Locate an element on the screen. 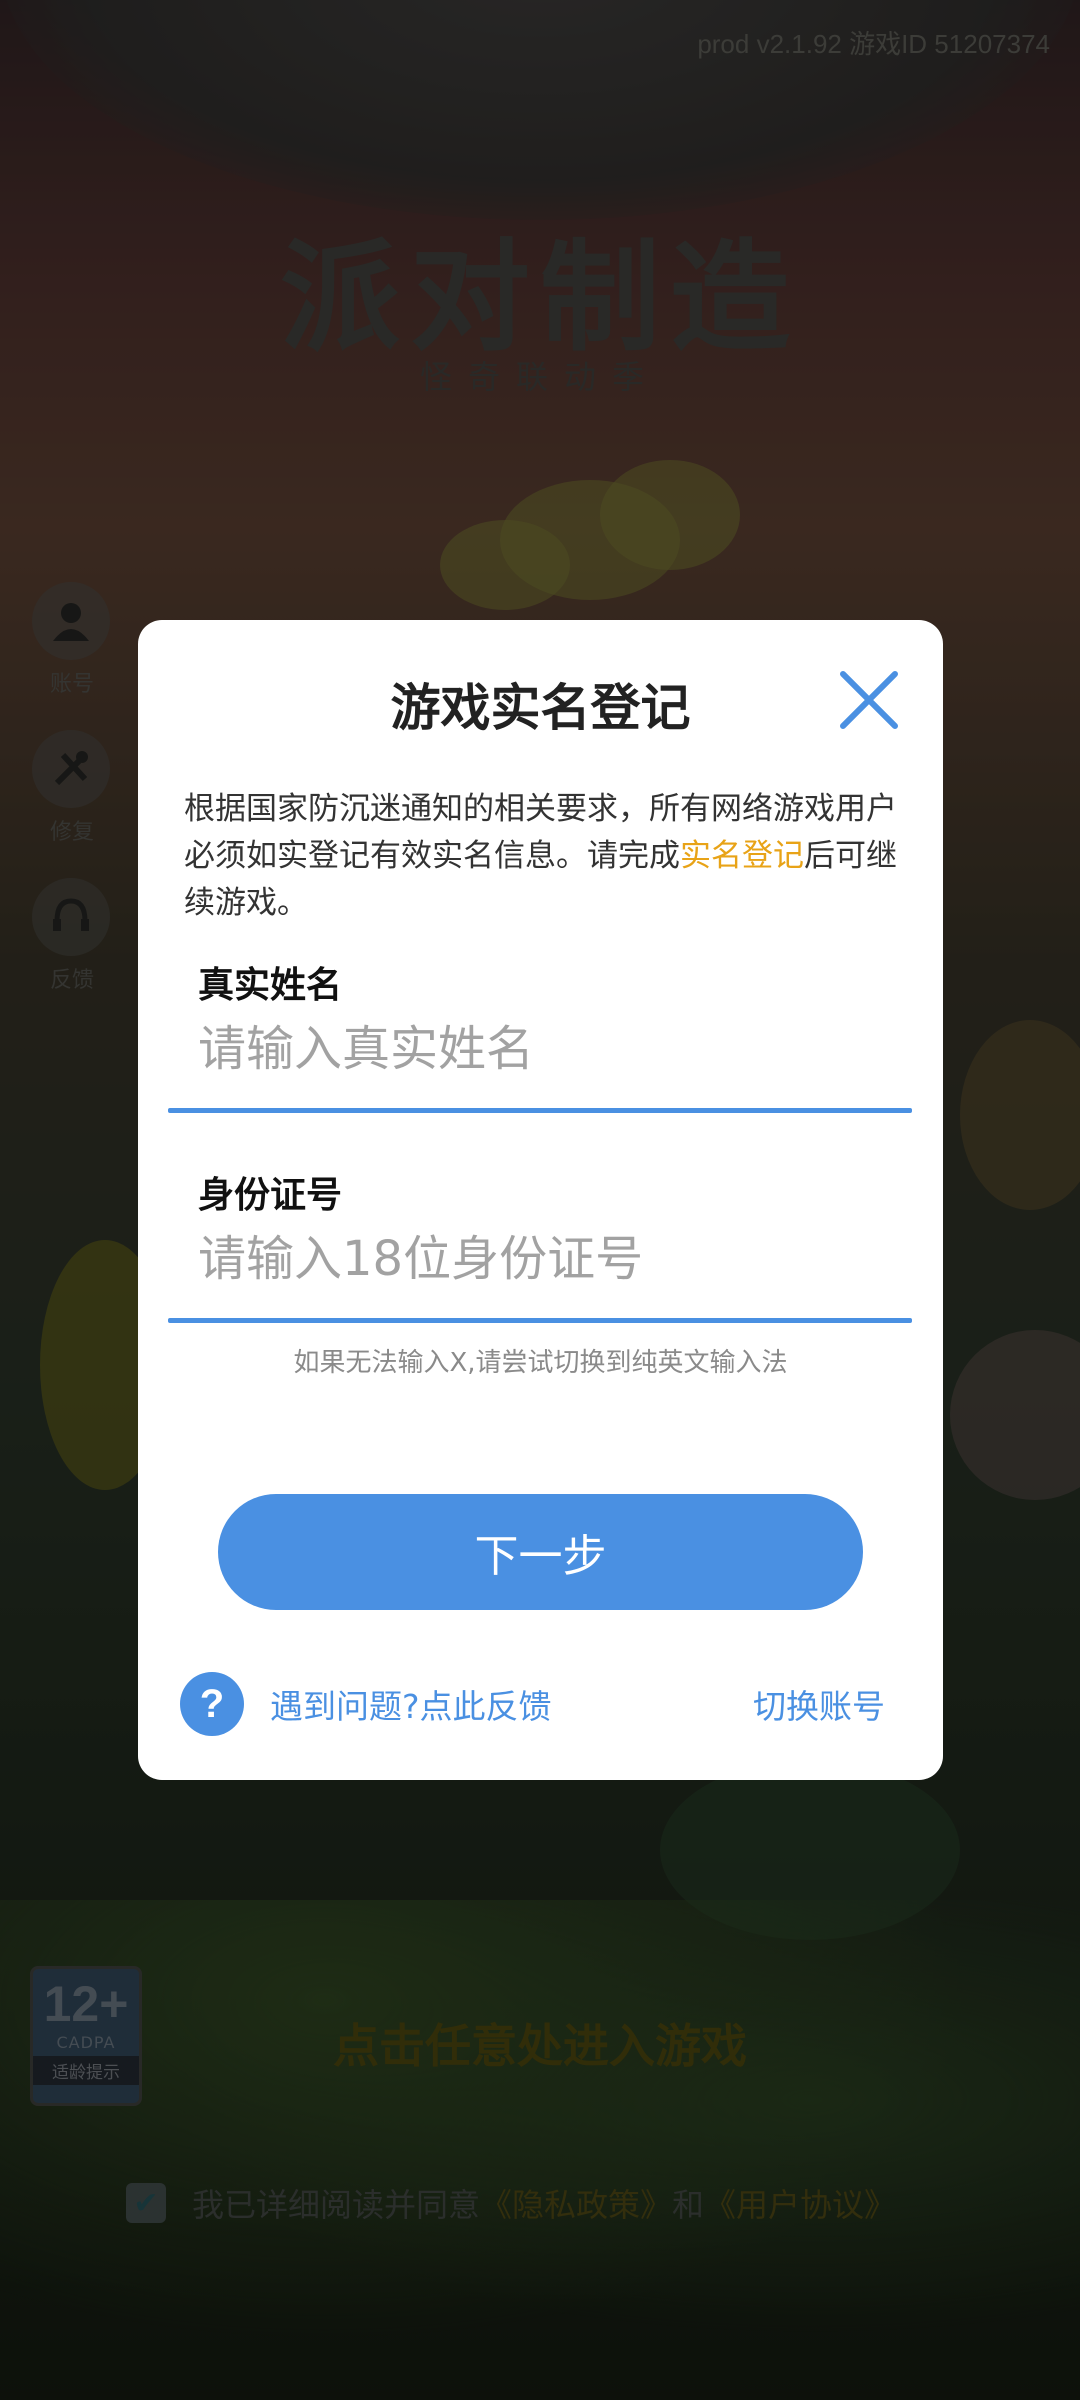 The height and width of the screenshot is (2400, 1080). feedback-text: 遇到问题?点此反馈 is located at coordinates (411, 1706).